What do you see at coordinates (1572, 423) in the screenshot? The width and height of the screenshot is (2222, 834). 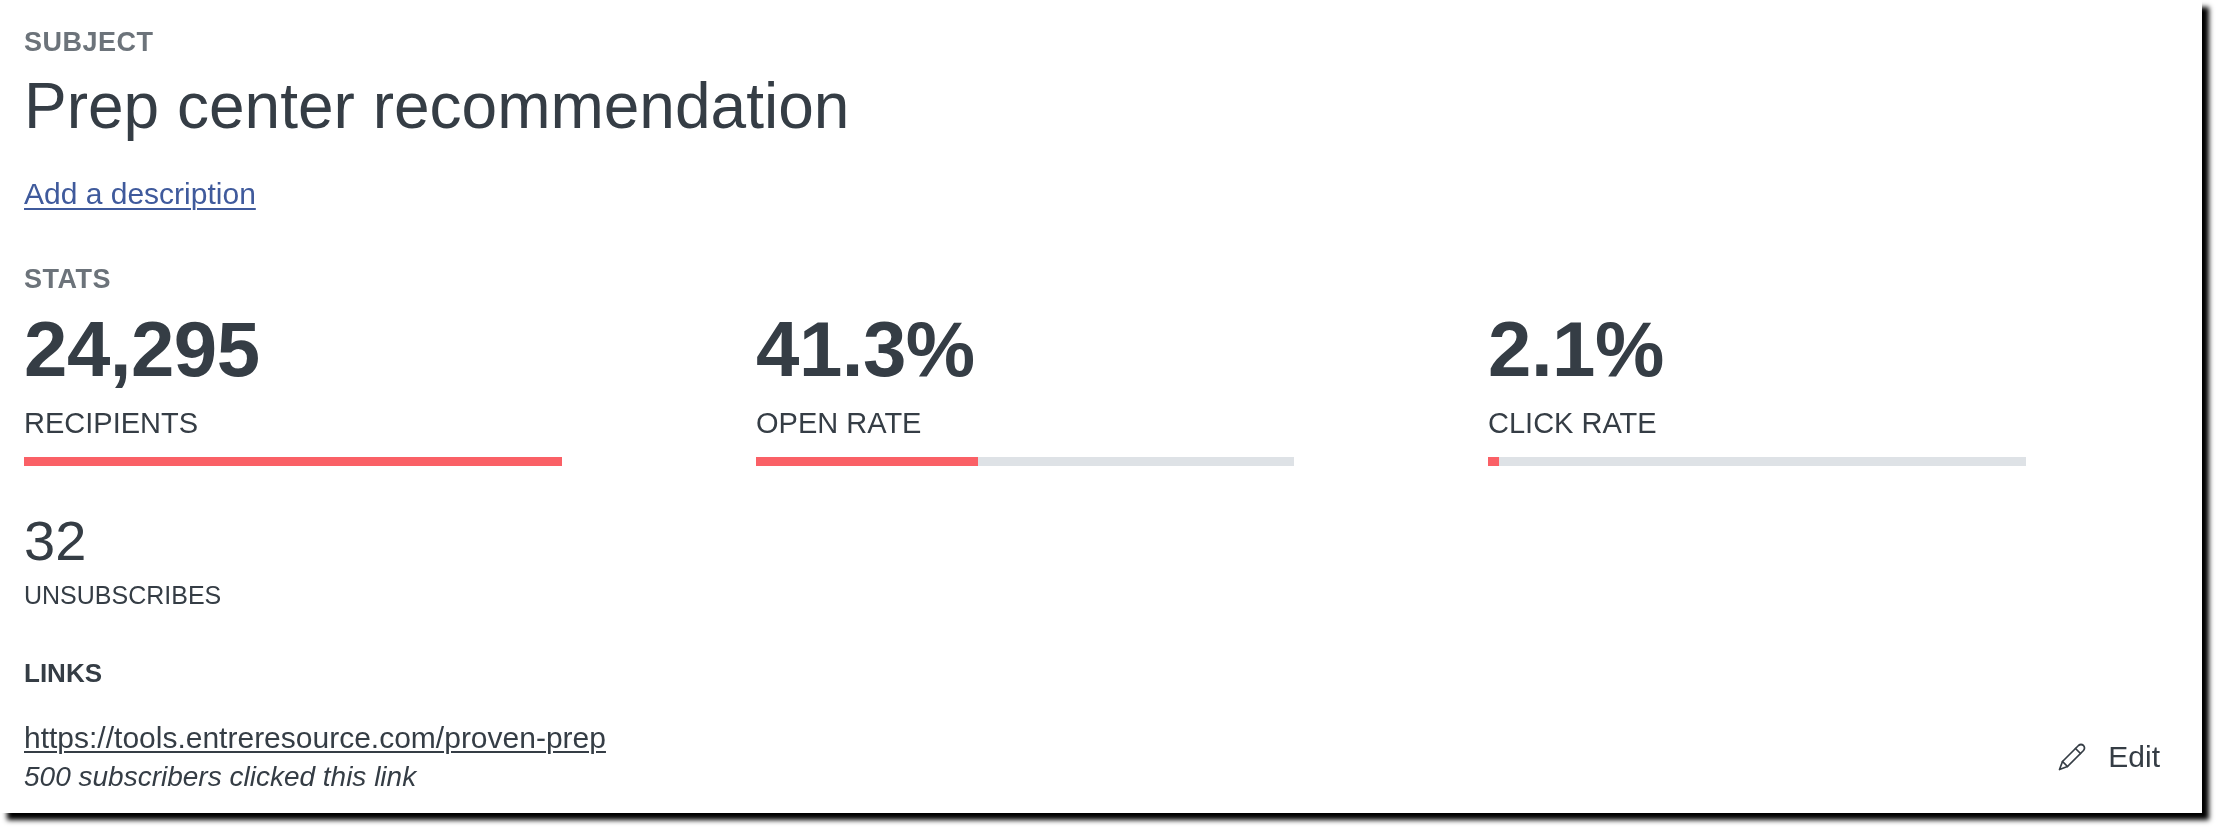 I see `metric-label: CLICK RATE` at bounding box center [1572, 423].